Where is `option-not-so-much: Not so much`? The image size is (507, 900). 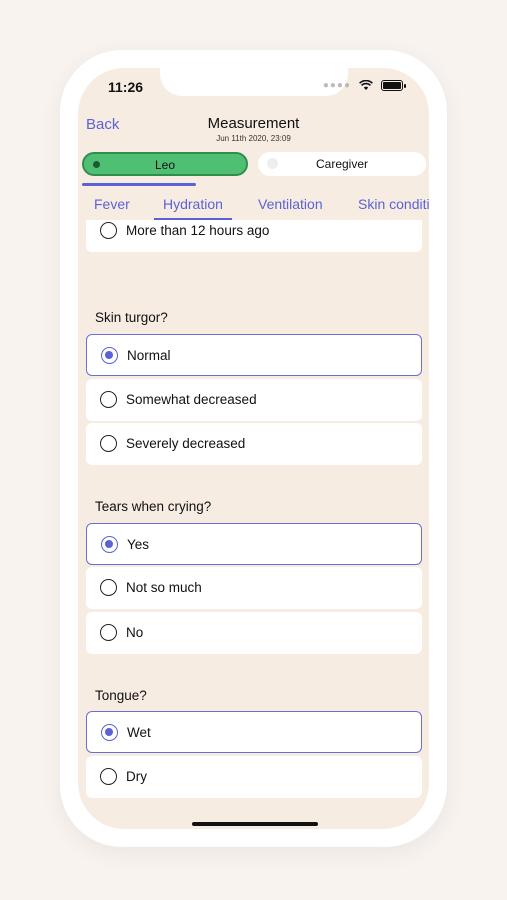
option-not-so-much: Not so much is located at coordinates (254, 588).